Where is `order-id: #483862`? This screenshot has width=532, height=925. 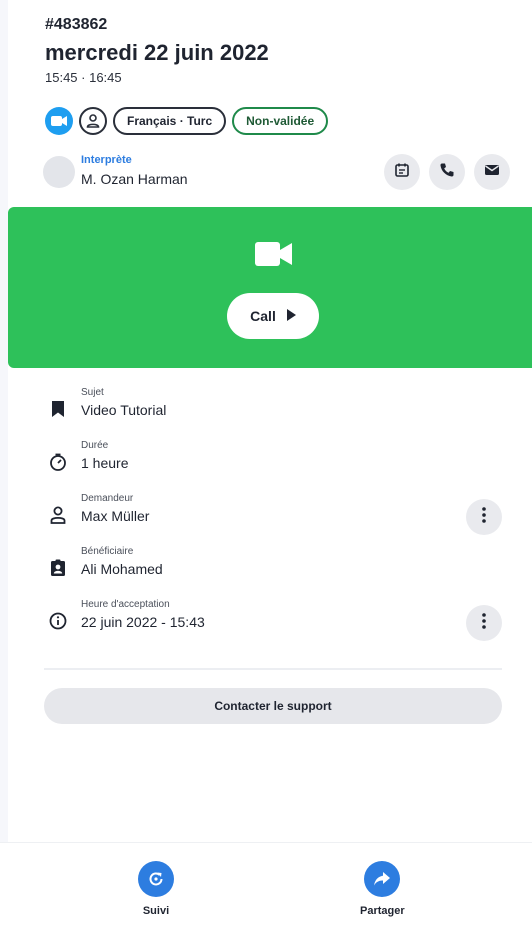
order-id: #483862 is located at coordinates (76, 24).